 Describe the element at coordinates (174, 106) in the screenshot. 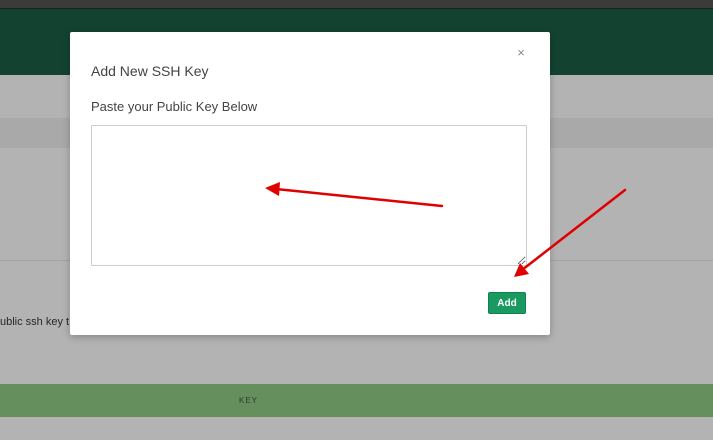

I see `public-key-label: Paste your Public Key Below` at that location.